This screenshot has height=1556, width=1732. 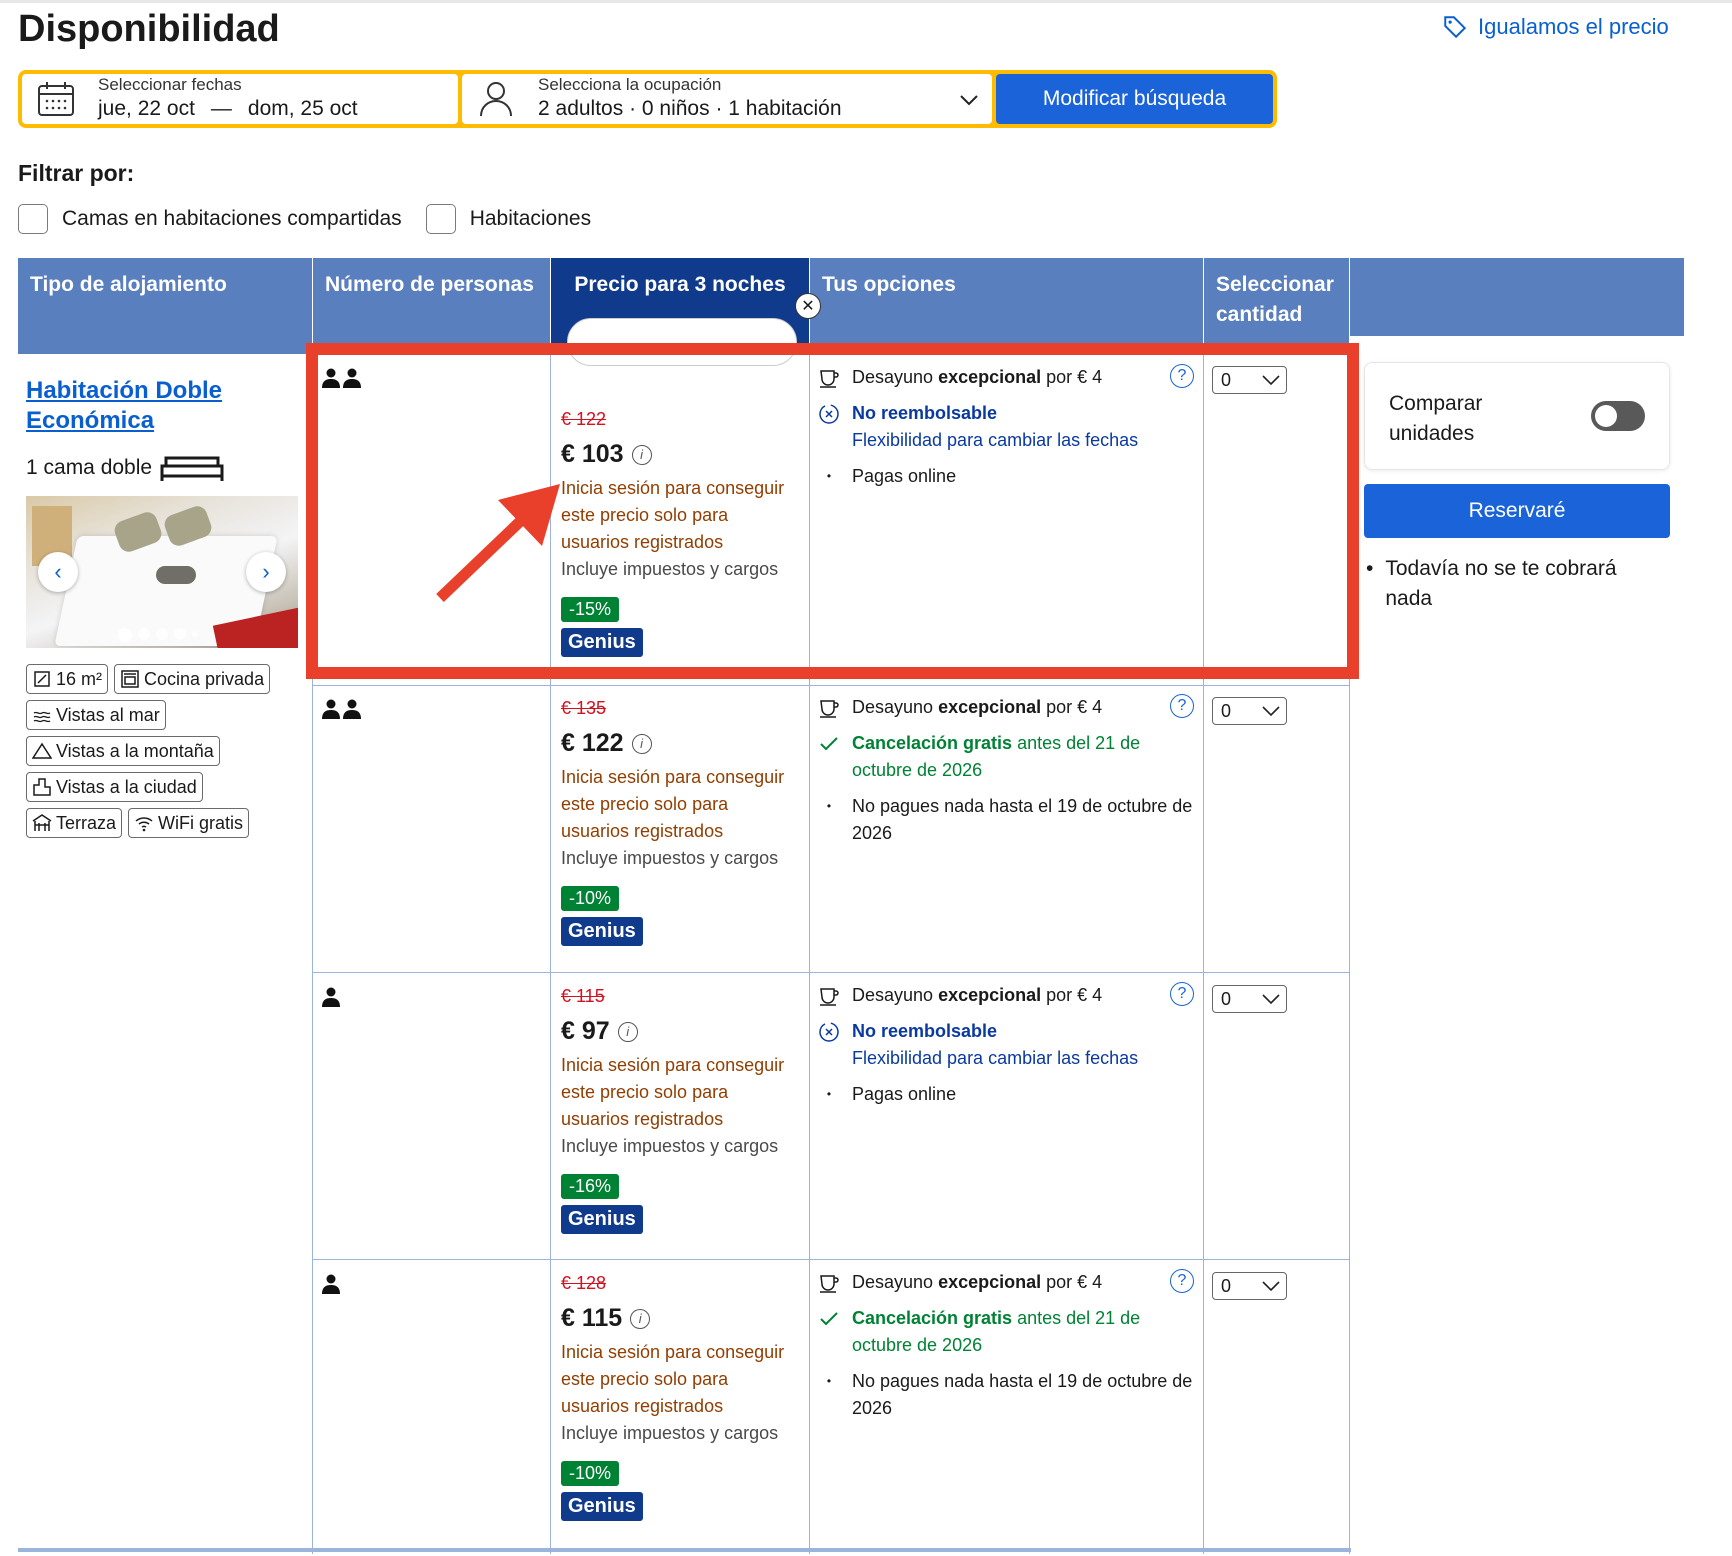 What do you see at coordinates (89, 467) in the screenshot?
I see `bed-label: 1 cama doble` at bounding box center [89, 467].